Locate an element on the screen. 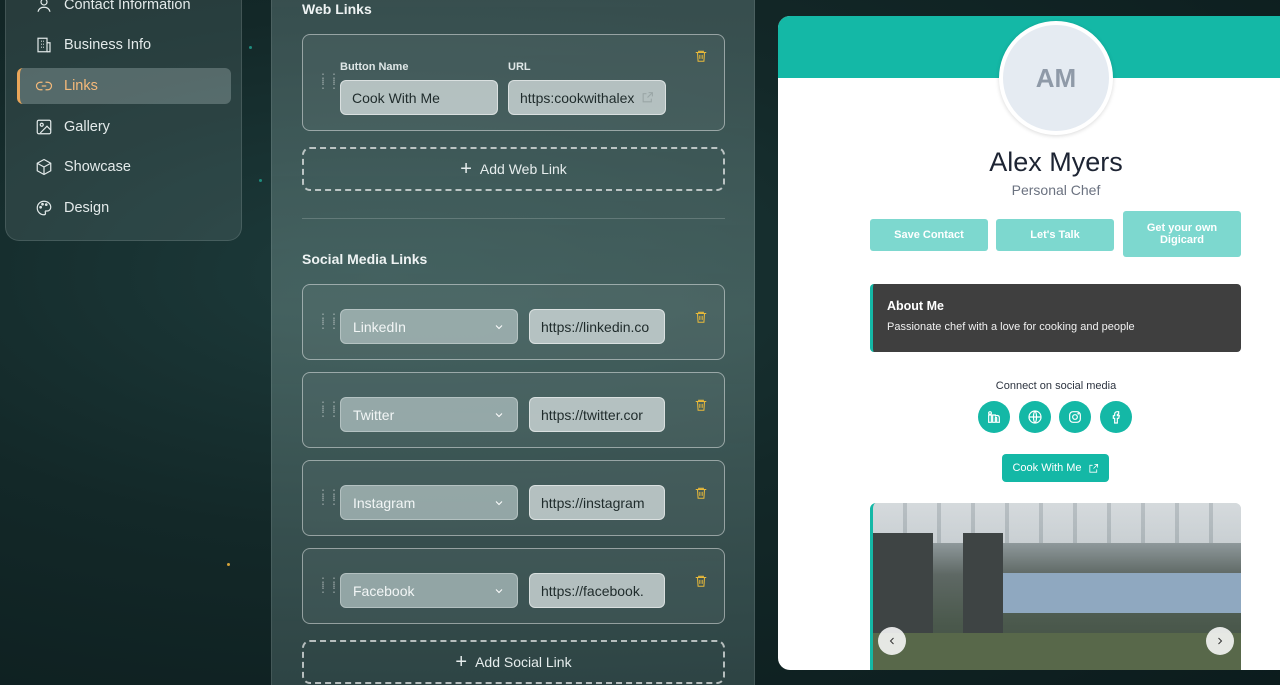  gallery-image is located at coordinates (1055, 586).